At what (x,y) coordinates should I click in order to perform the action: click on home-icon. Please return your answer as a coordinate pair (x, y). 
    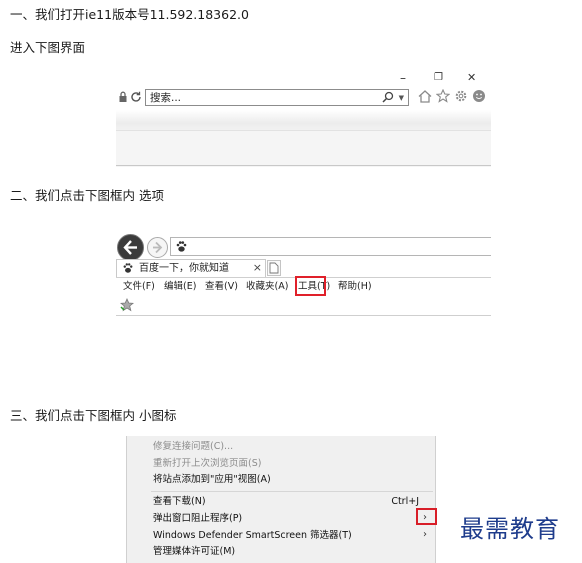
    Looking at the image, I should click on (425, 96).